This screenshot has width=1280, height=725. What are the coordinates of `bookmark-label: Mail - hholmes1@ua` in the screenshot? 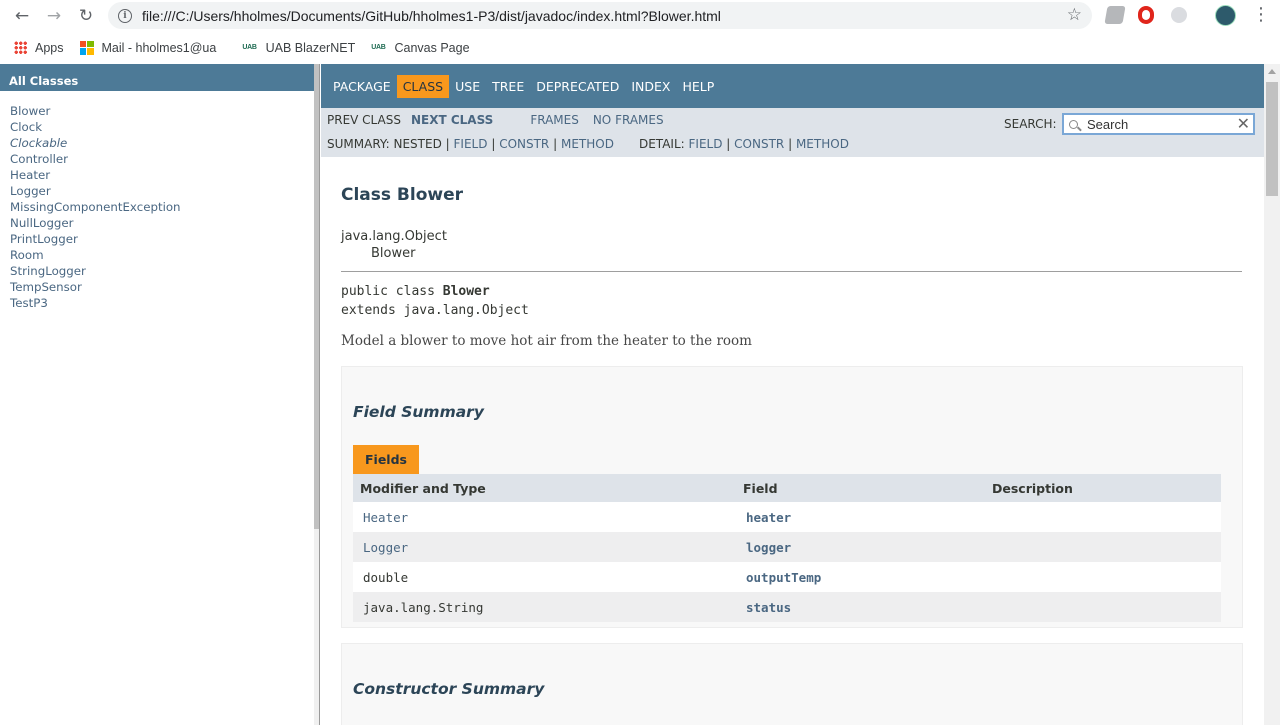 It's located at (159, 47).